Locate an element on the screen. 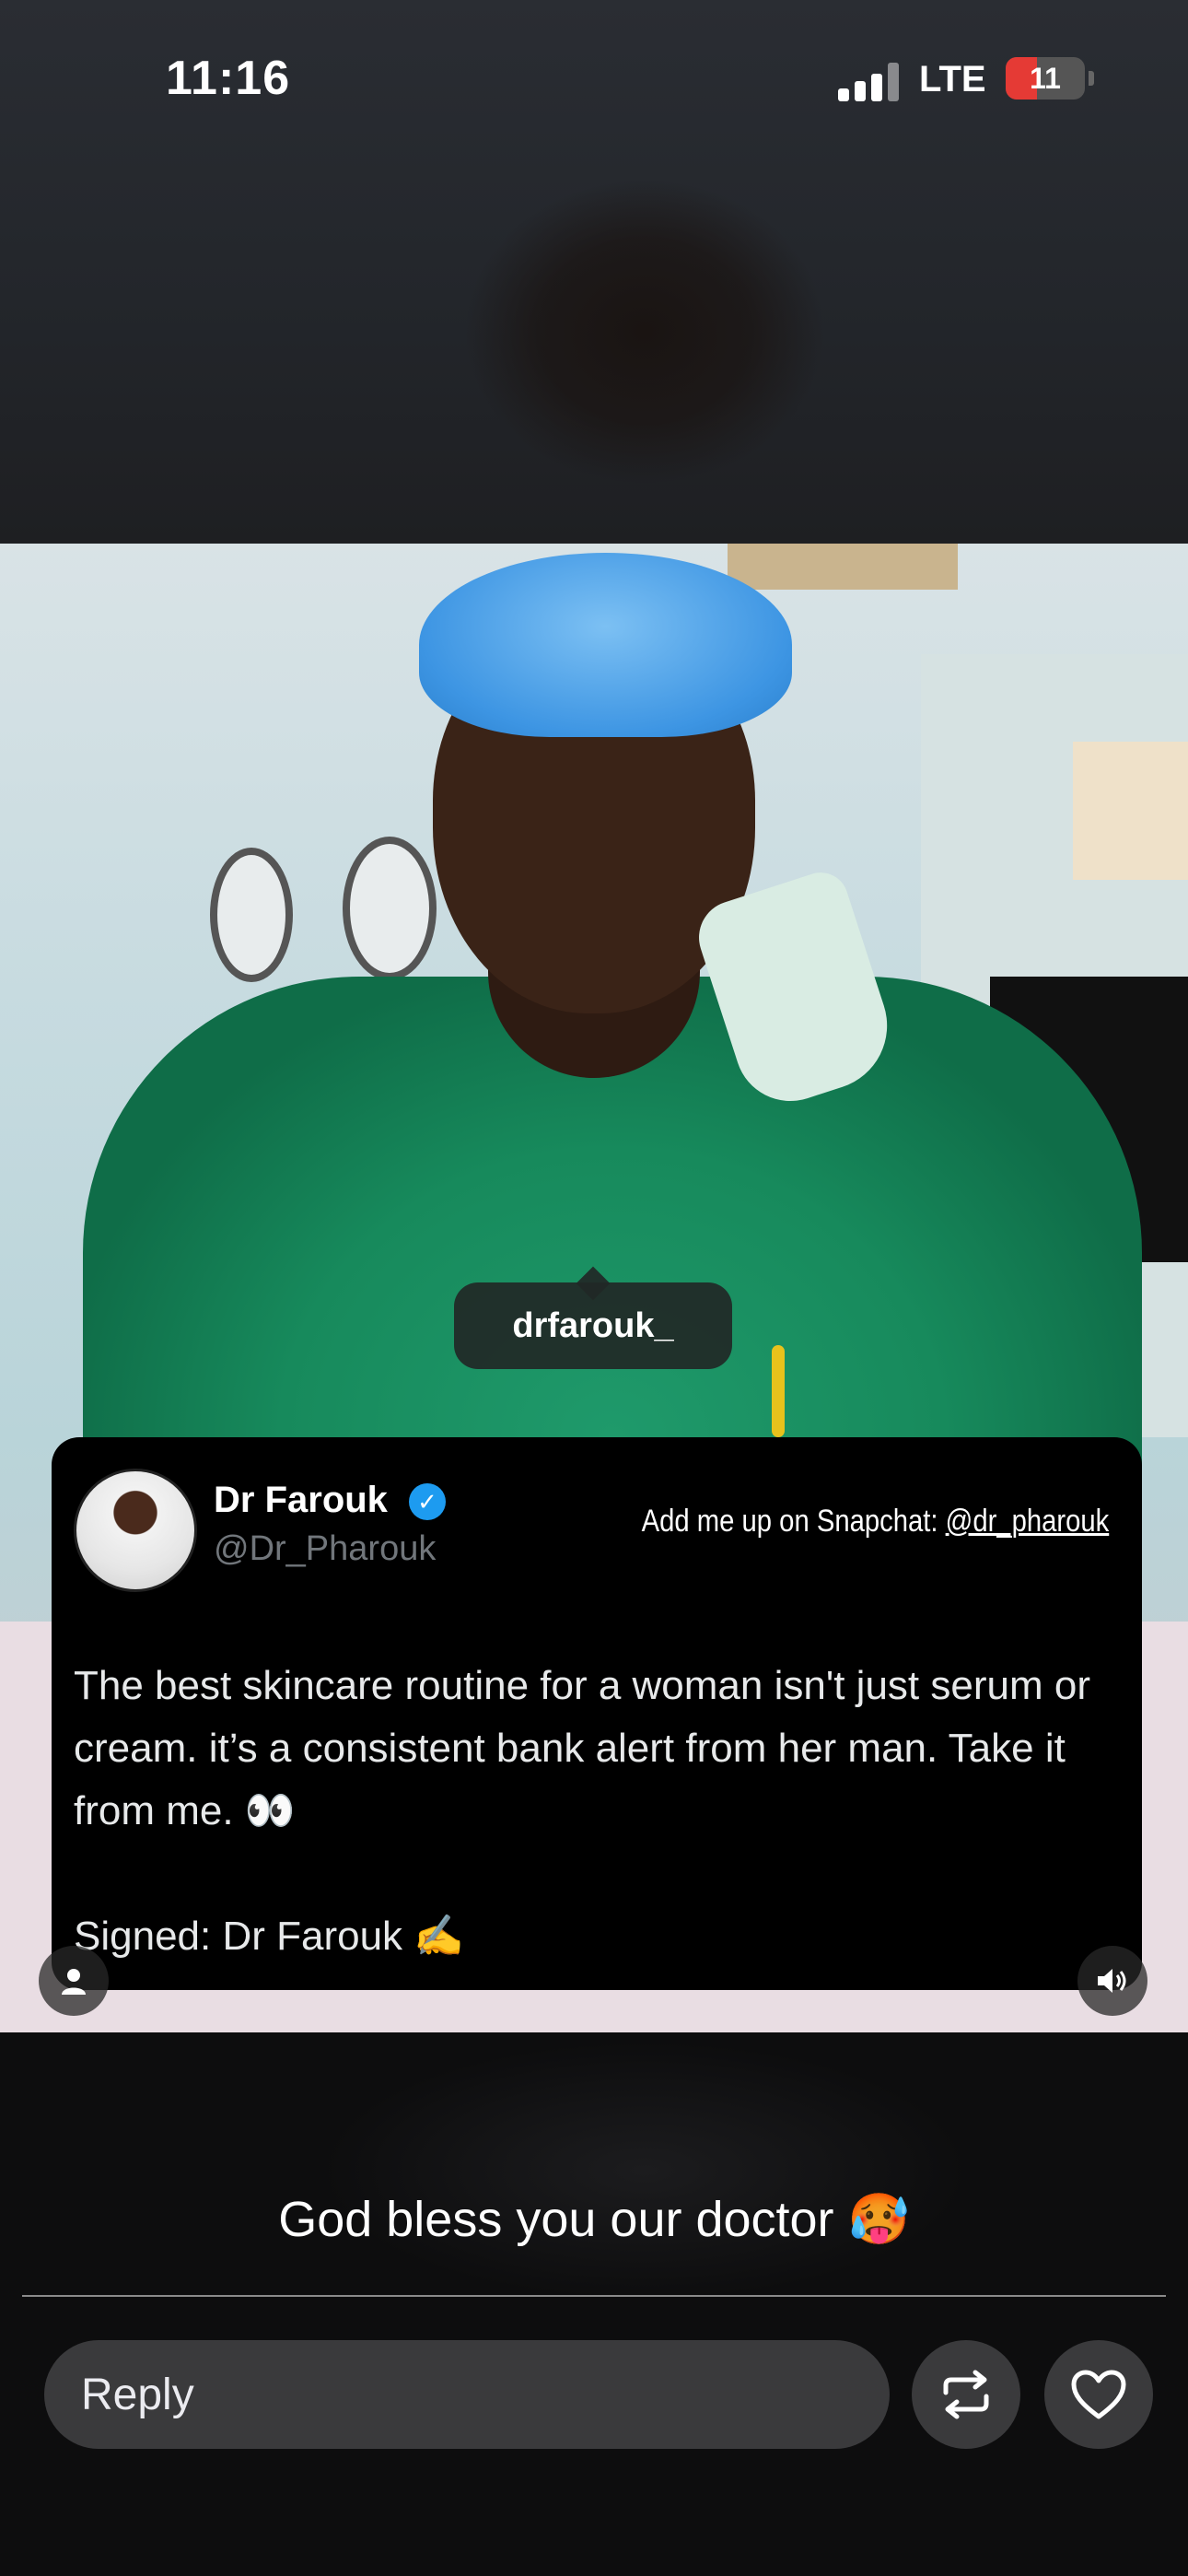  speaker-icon is located at coordinates (1112, 1981).